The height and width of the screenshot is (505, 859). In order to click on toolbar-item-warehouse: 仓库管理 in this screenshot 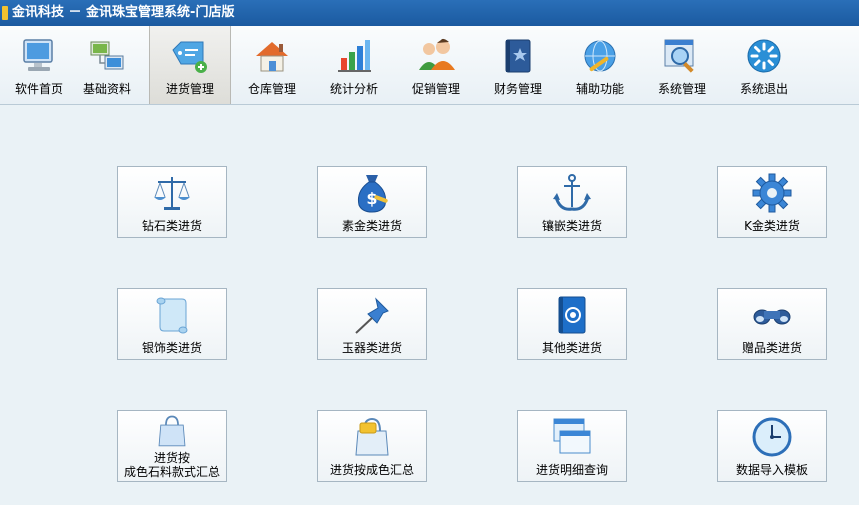, I will do `click(272, 65)`.